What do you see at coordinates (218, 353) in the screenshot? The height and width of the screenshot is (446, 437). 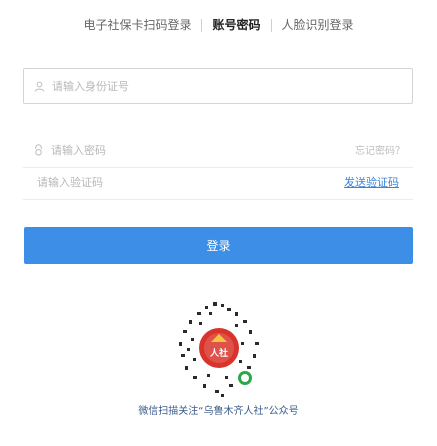 I see `qr-logo-text: 人社` at bounding box center [218, 353].